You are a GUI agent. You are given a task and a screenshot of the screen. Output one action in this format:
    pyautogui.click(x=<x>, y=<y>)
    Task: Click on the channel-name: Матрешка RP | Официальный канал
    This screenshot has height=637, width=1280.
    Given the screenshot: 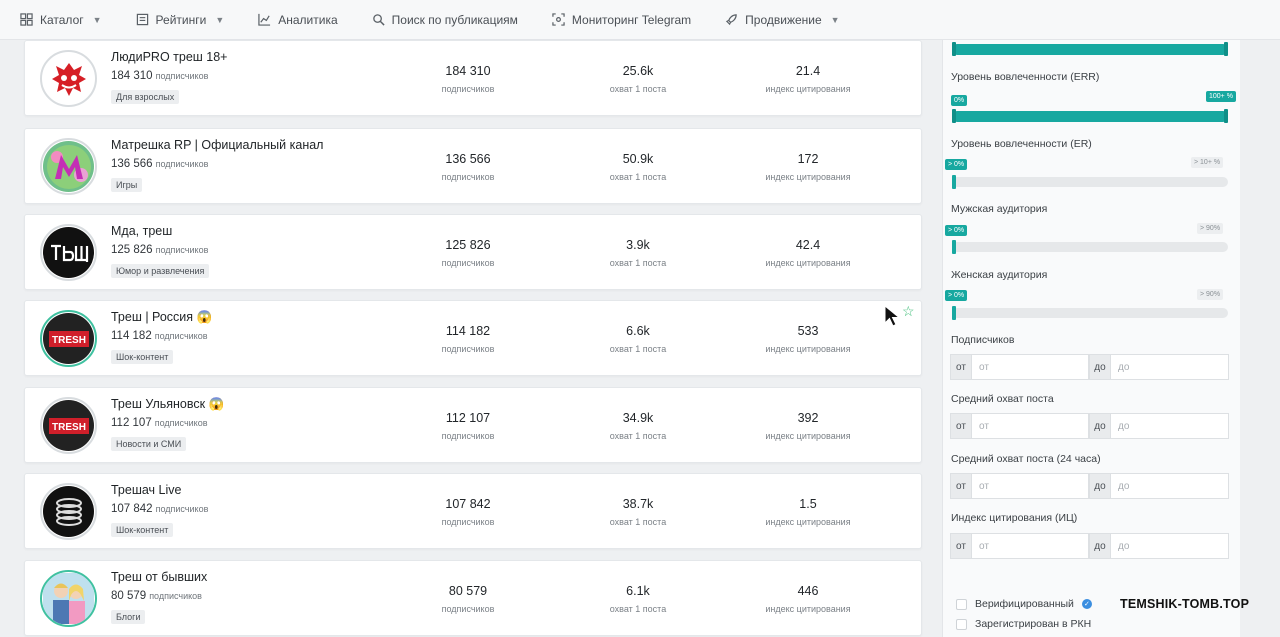 What is the action you would take?
    pyautogui.click(x=217, y=145)
    